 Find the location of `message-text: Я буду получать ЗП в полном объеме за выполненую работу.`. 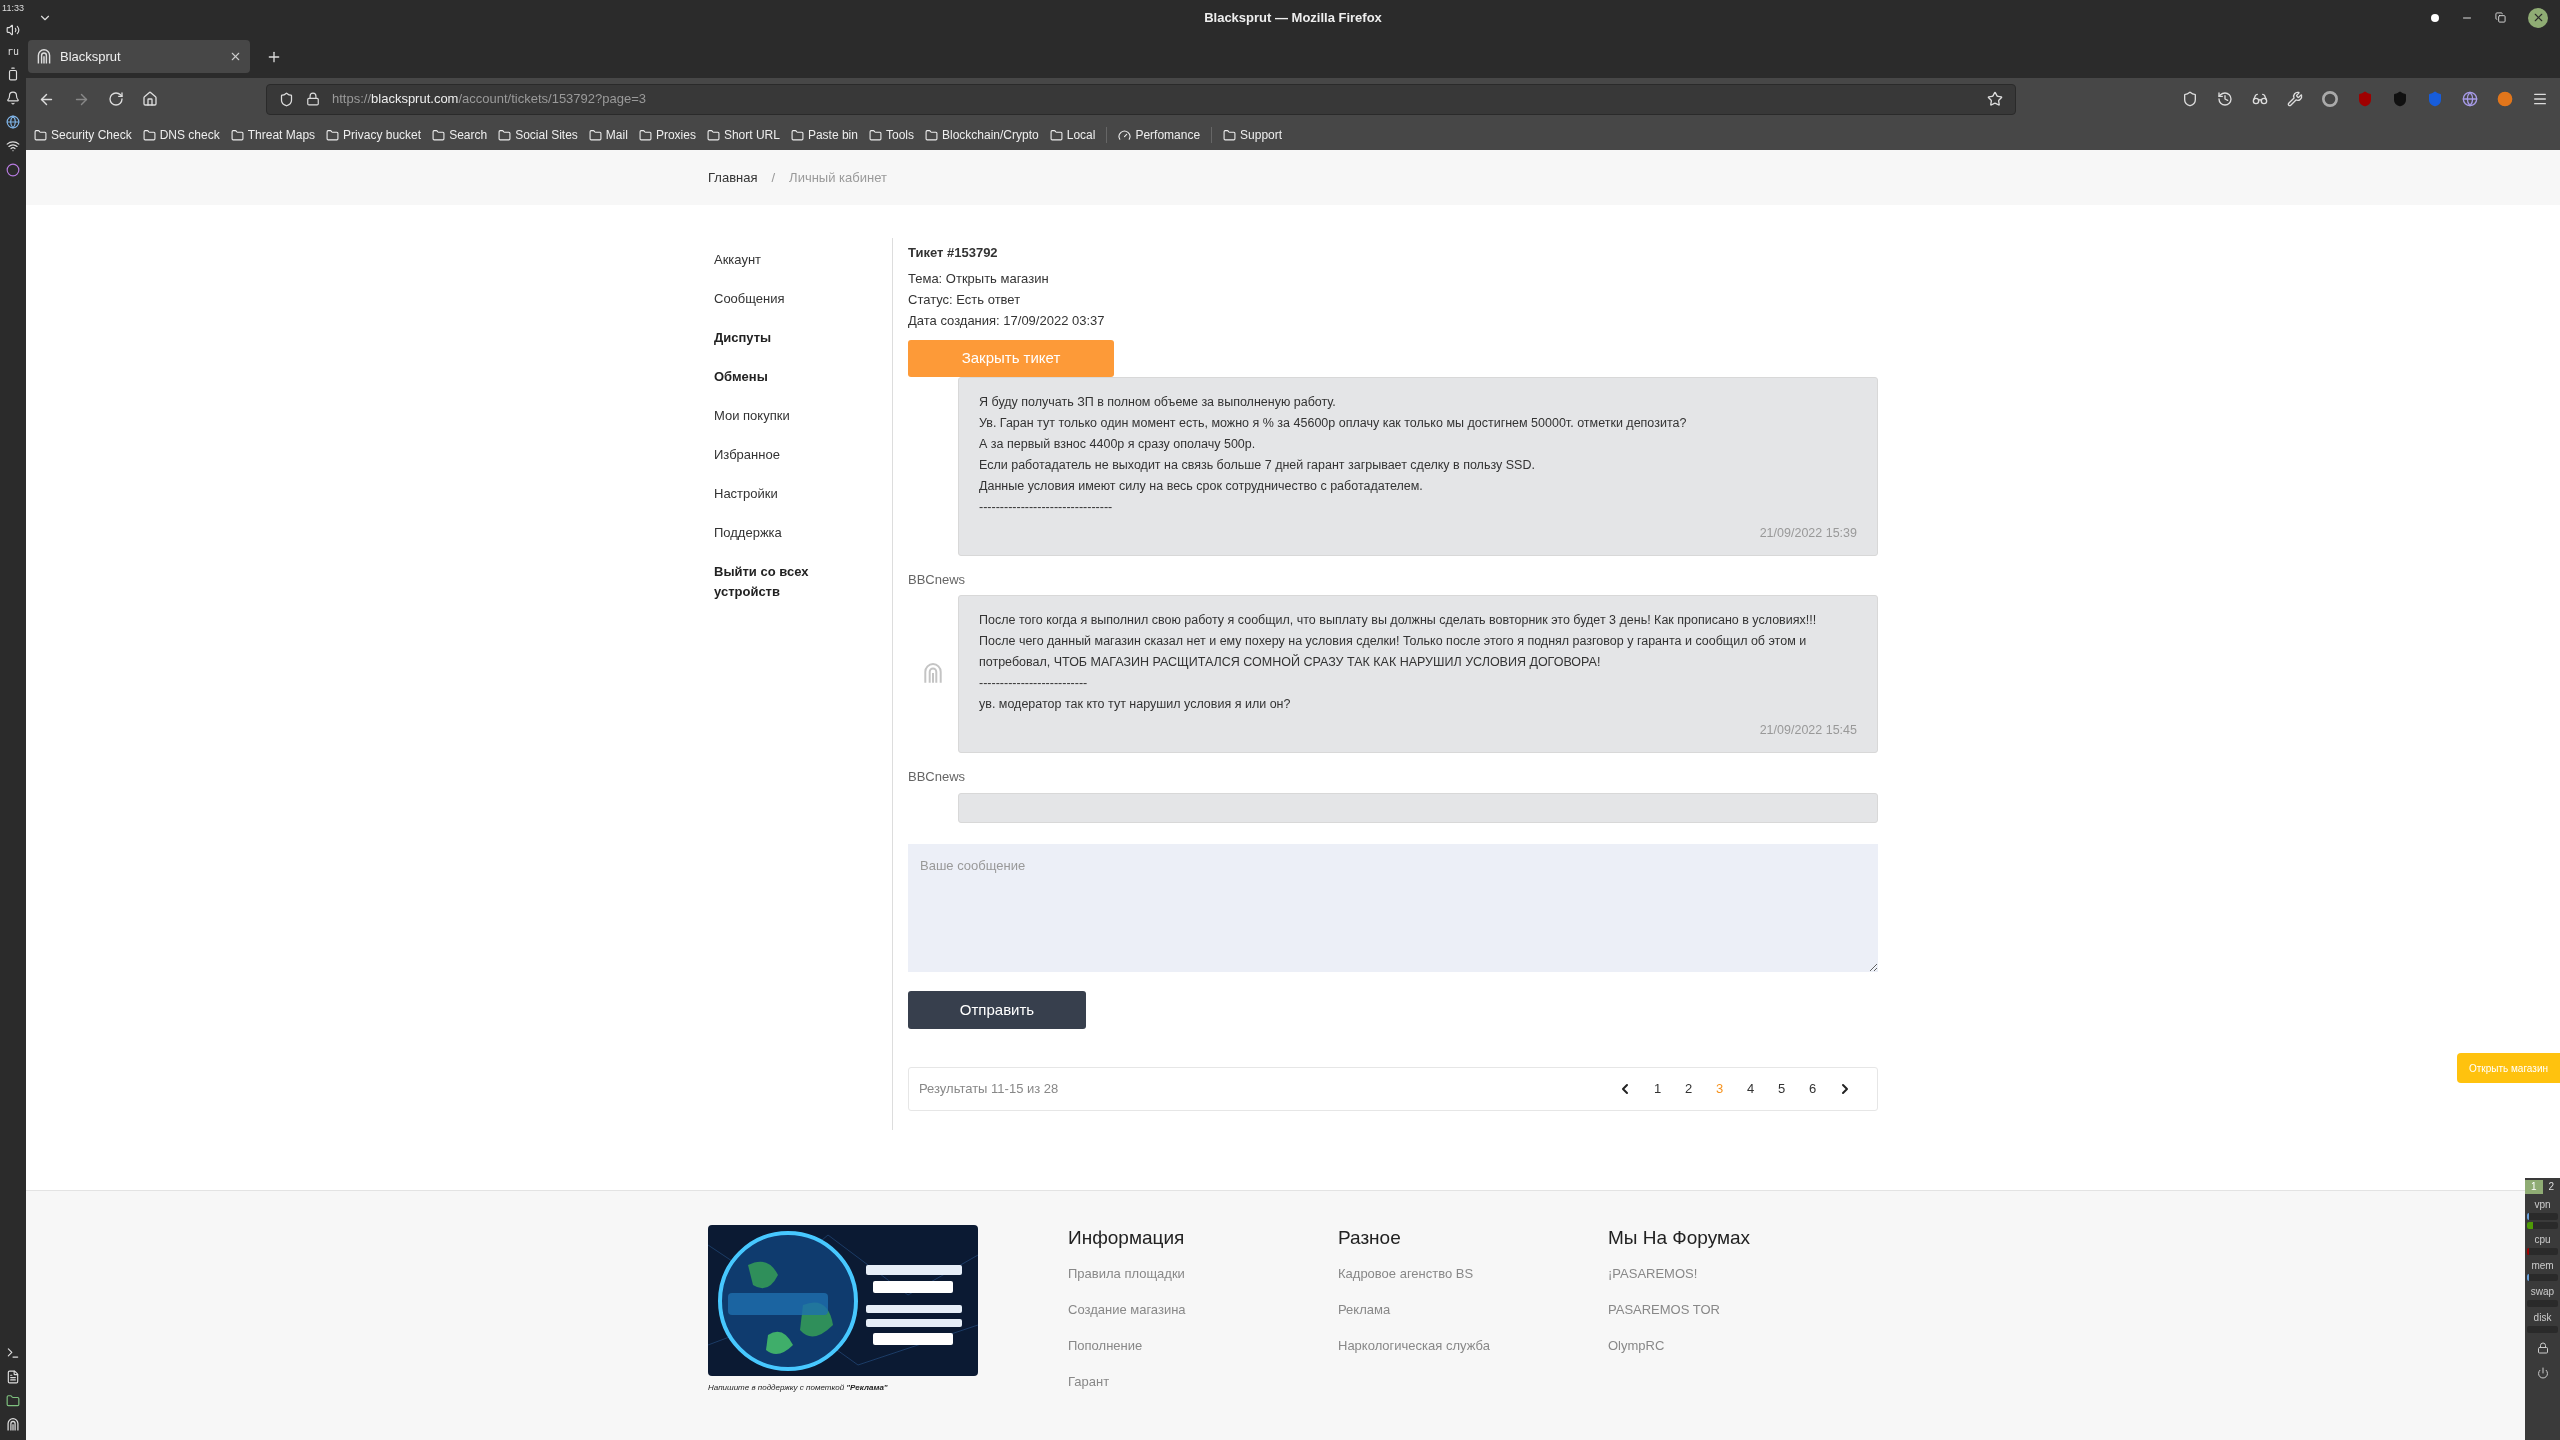

message-text: Я буду получать ЗП в полном объеме за выполненую работу. is located at coordinates (1158, 402).